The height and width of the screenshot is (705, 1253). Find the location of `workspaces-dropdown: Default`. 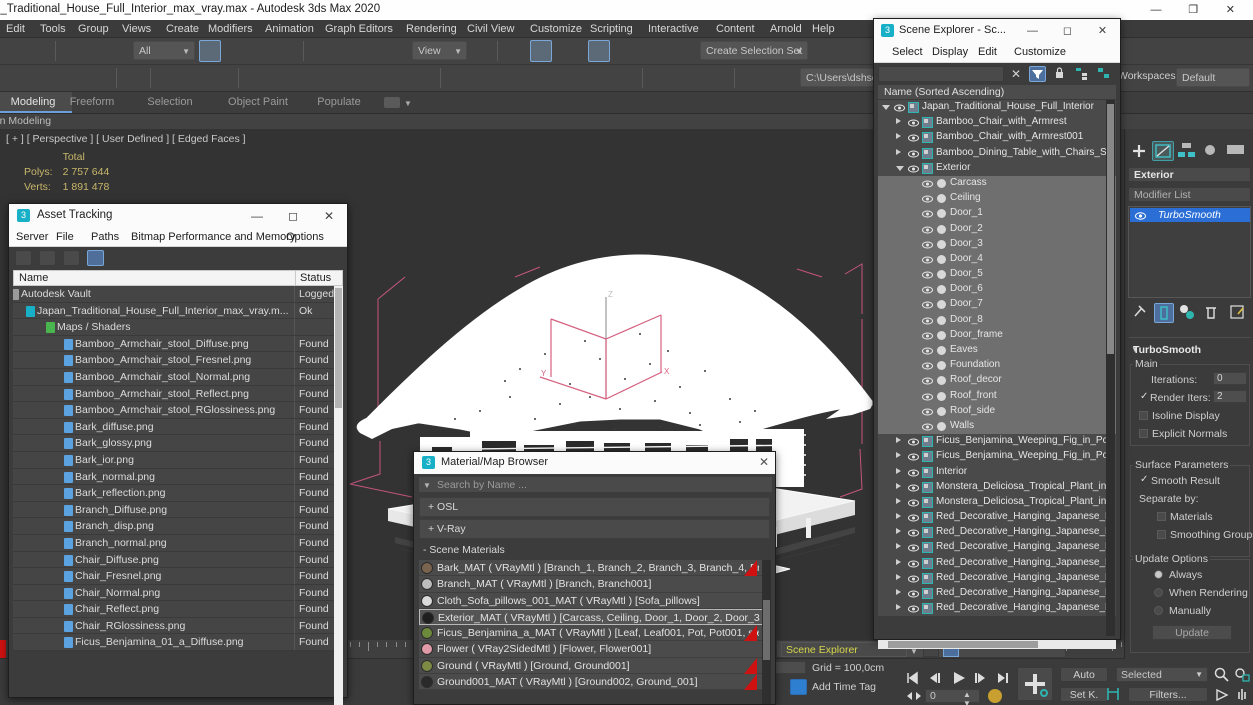

workspaces-dropdown: Default is located at coordinates (1213, 77).